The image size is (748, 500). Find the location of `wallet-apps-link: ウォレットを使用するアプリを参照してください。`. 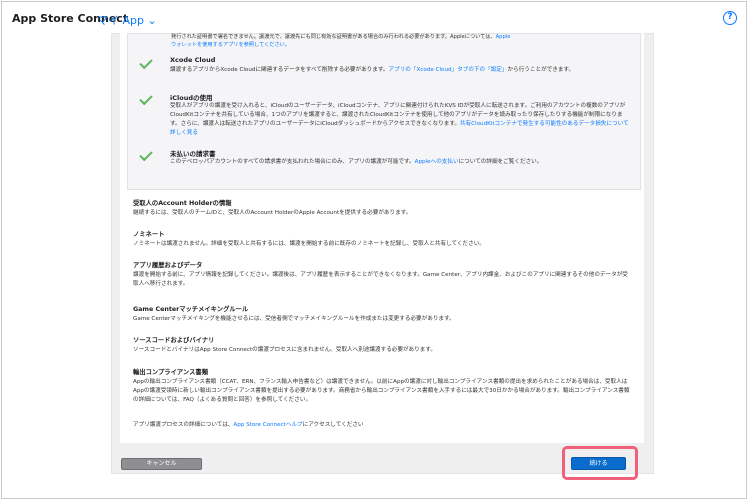

wallet-apps-link: ウォレットを使用するアプリを参照してください。 is located at coordinates (230, 45).